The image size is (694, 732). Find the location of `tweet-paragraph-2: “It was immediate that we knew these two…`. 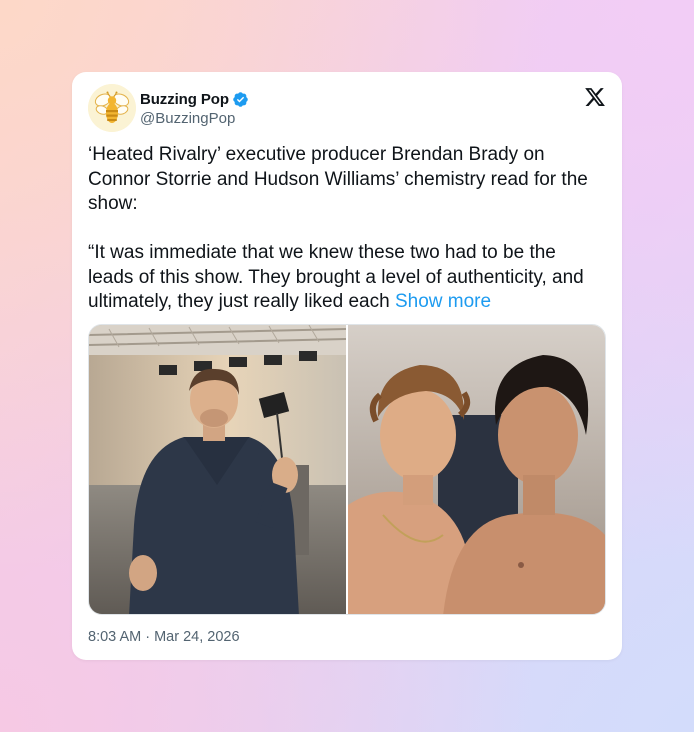

tweet-paragraph-2: “It was immediate that we knew these two… is located at coordinates (338, 278).